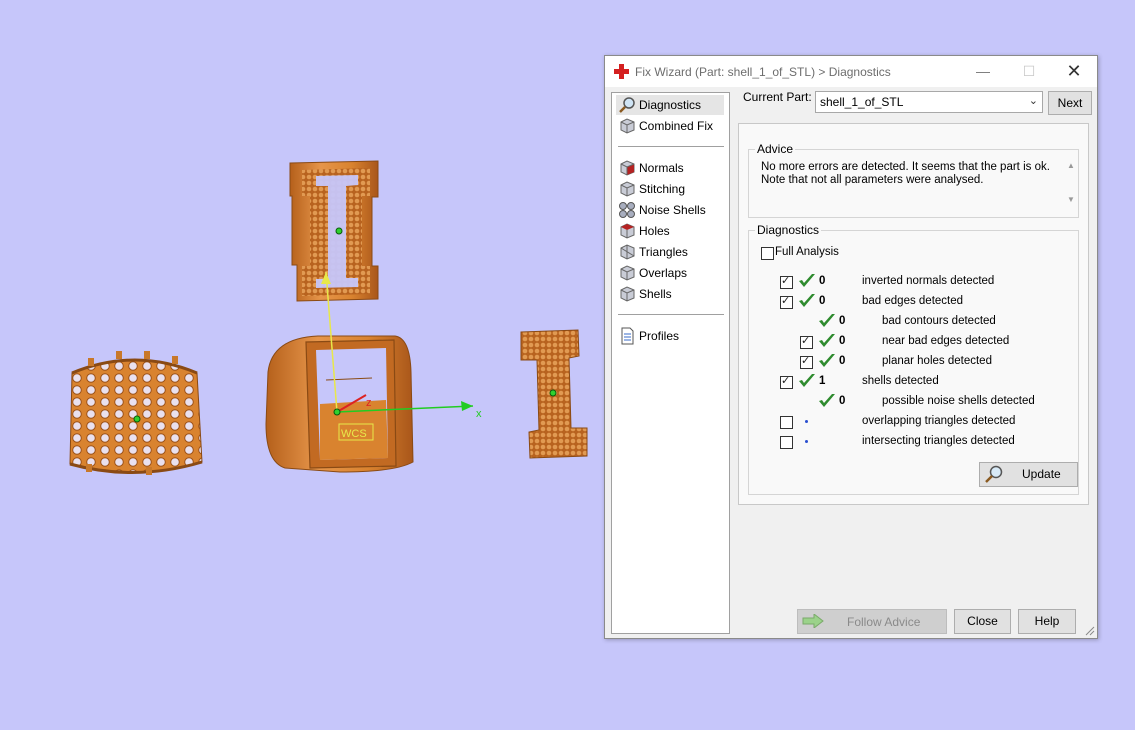  I want to click on diagnostic-label: near bad edges detected, so click(946, 341).